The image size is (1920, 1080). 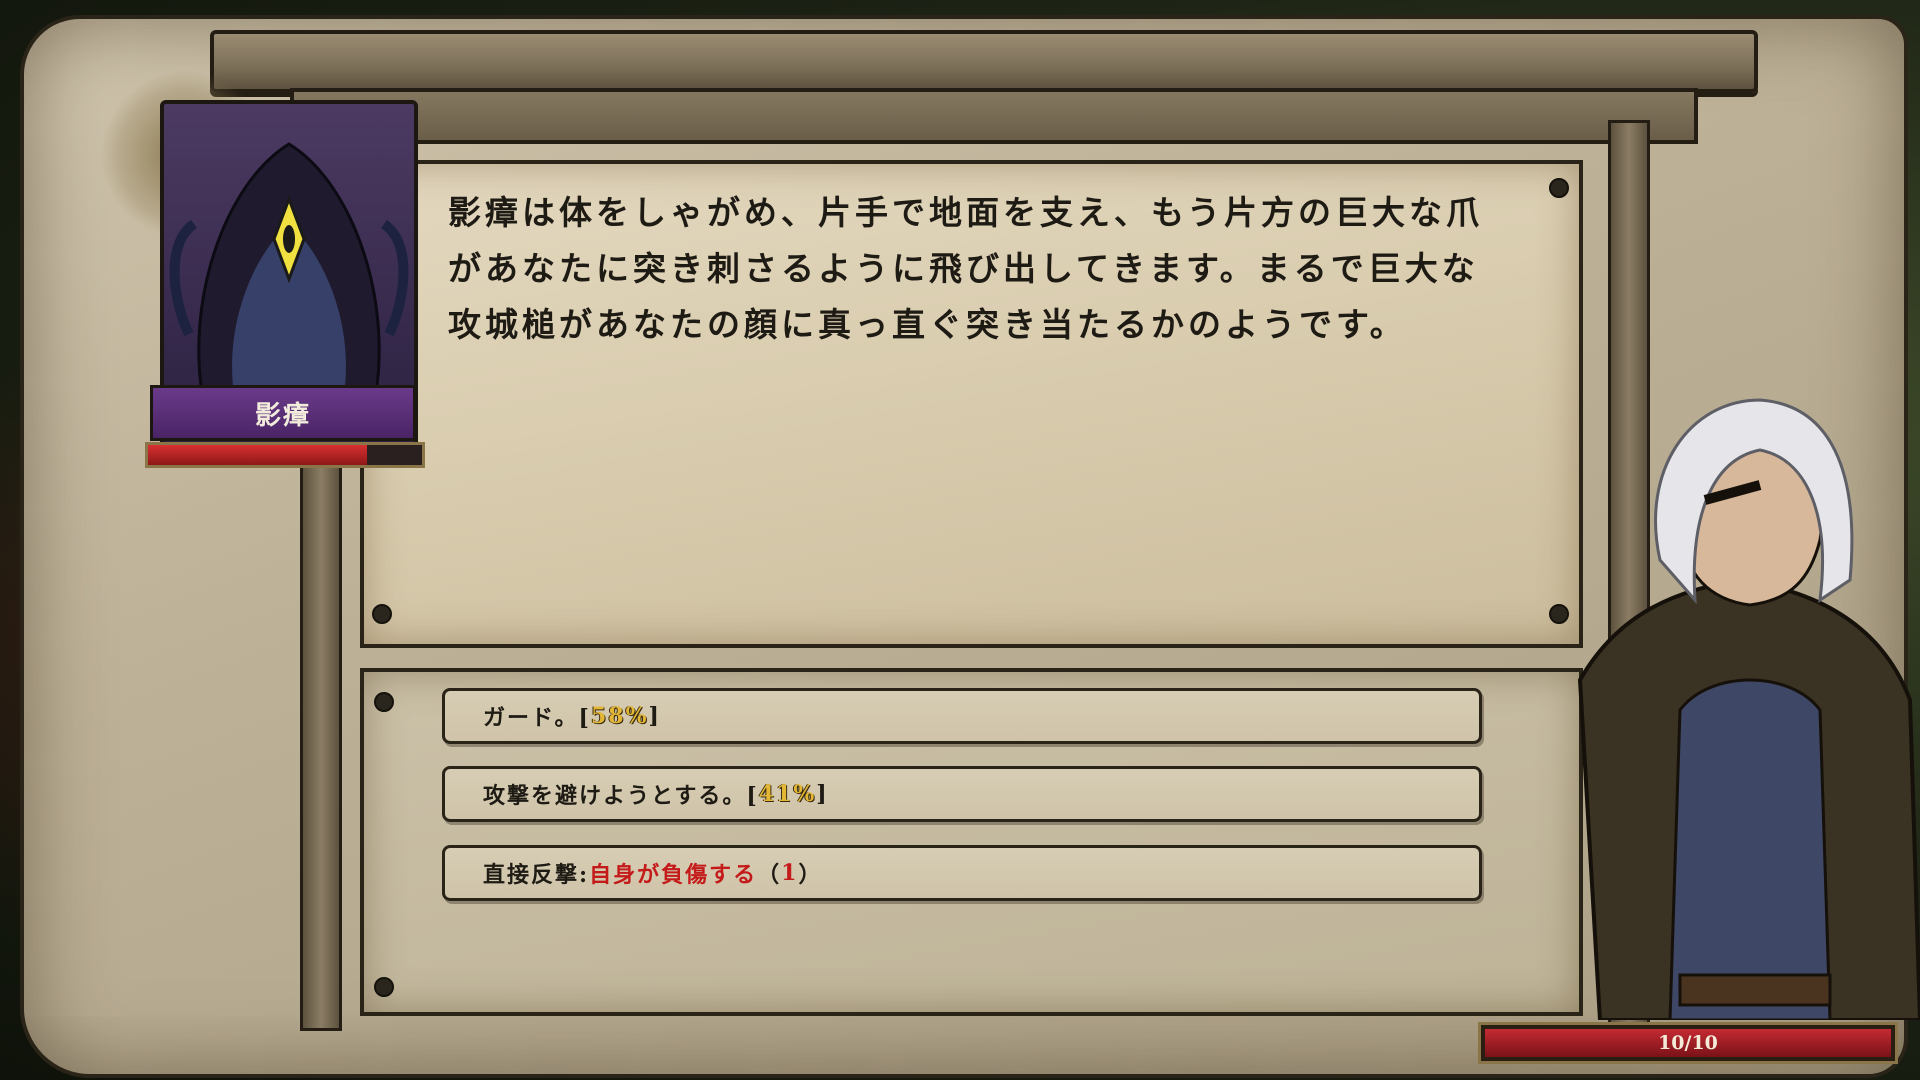 I want to click on choice-label: ガード。[, so click(x=537, y=718).